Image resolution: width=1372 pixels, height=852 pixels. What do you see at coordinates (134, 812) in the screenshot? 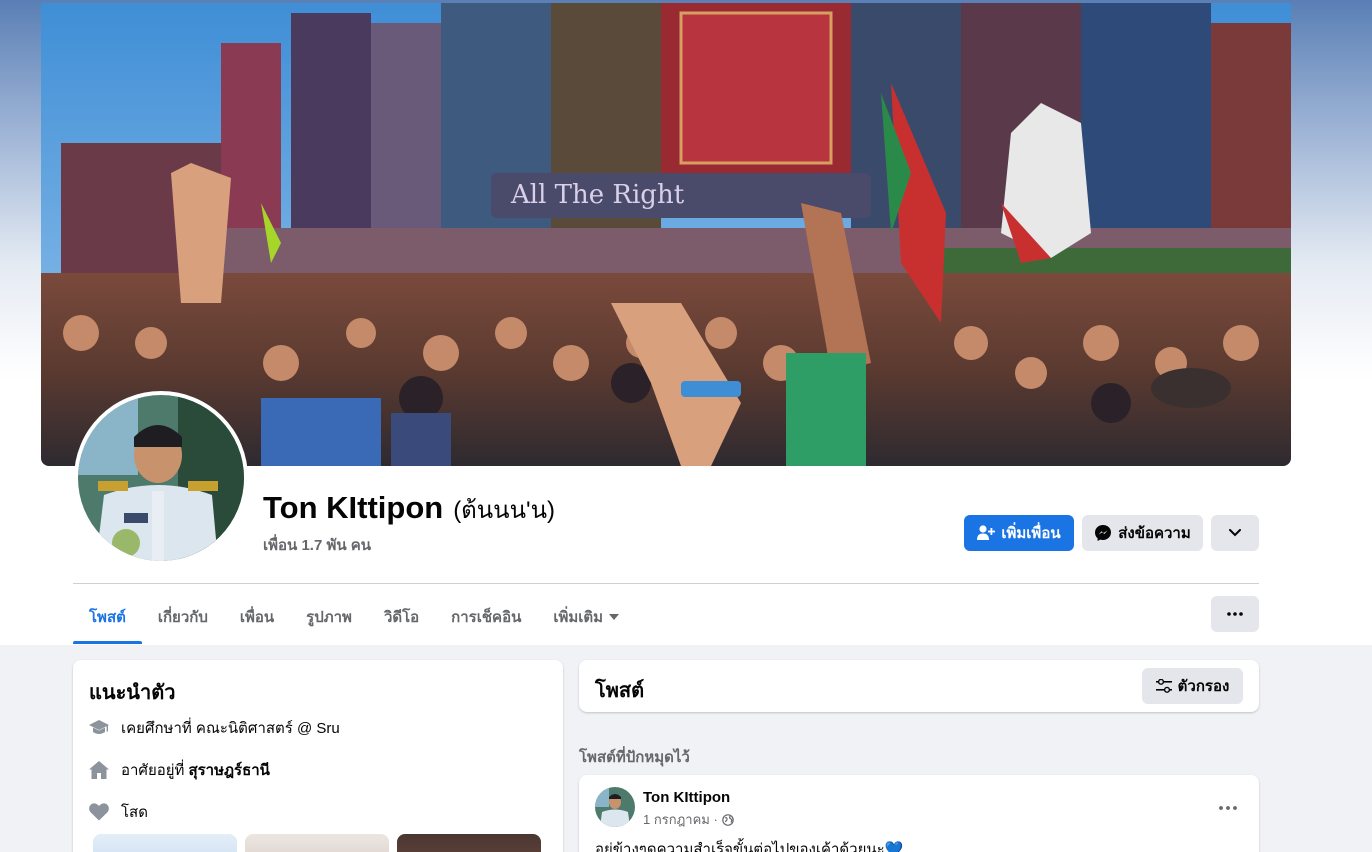
I see `relationship-text: โสด` at bounding box center [134, 812].